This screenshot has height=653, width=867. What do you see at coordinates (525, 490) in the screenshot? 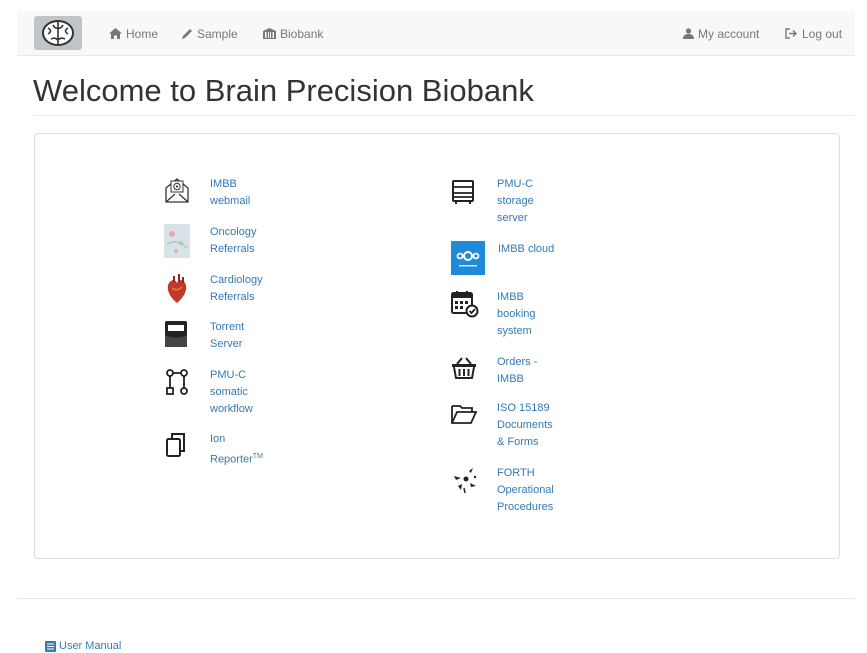
I see `link-forth-line2: Operational` at bounding box center [525, 490].